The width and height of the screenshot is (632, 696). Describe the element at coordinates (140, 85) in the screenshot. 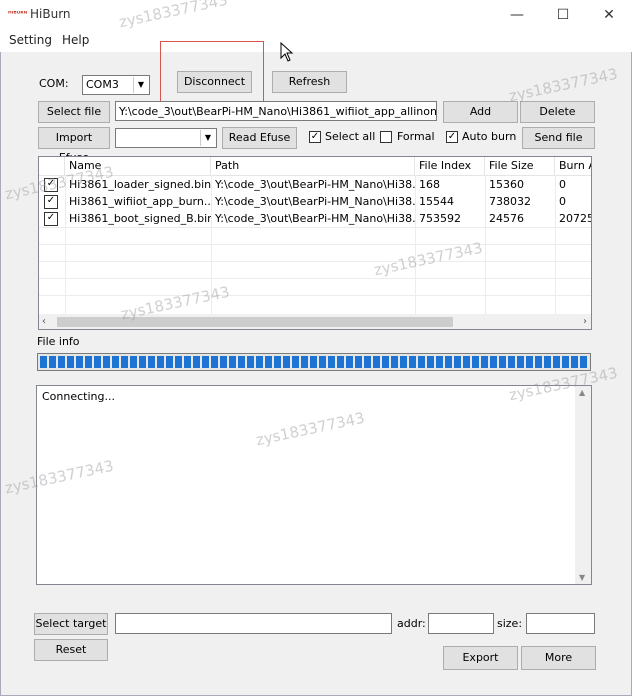

I see `chevron-down-icon: ▼` at that location.